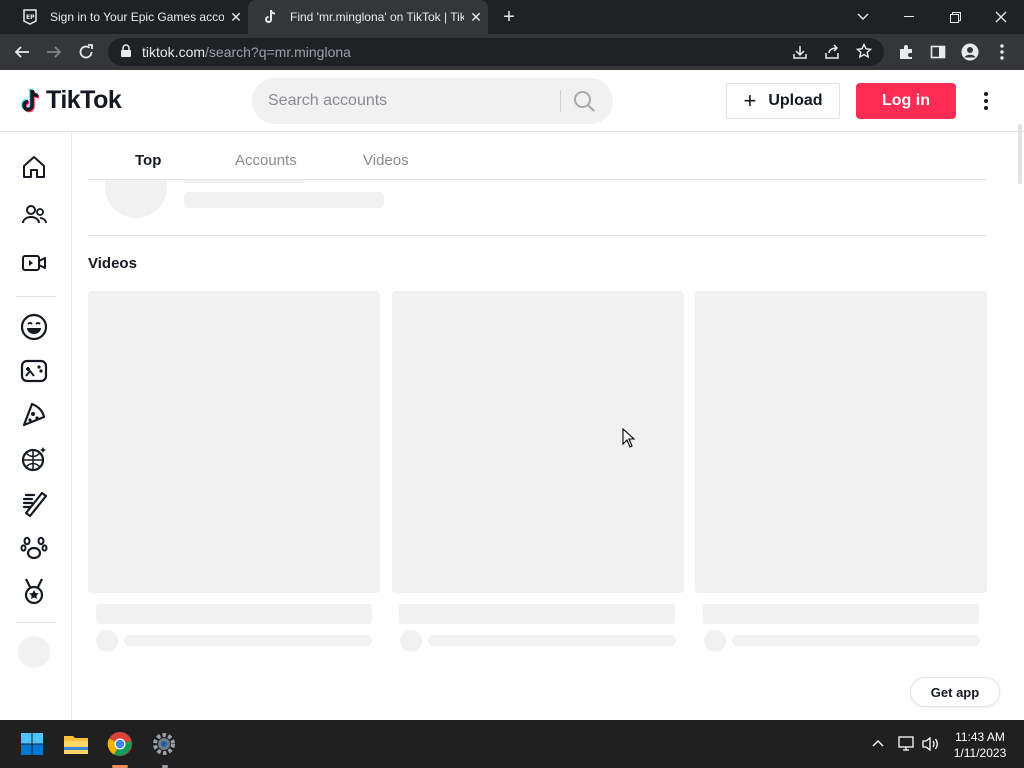  Describe the element at coordinates (970, 52) in the screenshot. I see `profile-icon` at that location.